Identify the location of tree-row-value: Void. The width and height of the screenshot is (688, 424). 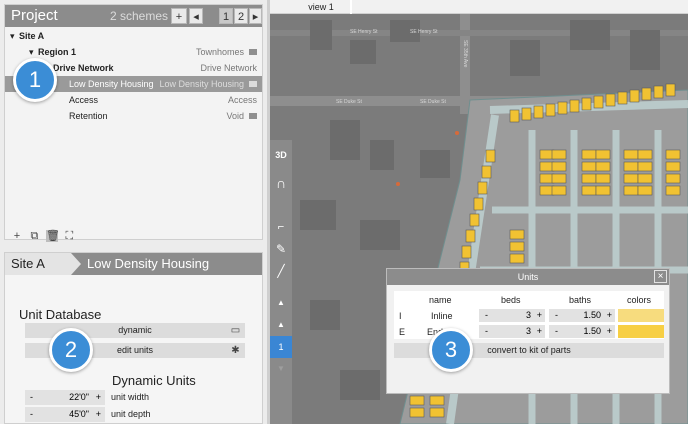
(235, 116).